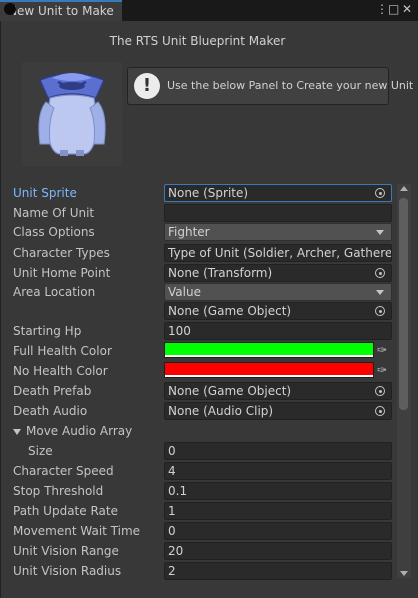  What do you see at coordinates (278, 331) in the screenshot?
I see `starting-hp-input: 100` at bounding box center [278, 331].